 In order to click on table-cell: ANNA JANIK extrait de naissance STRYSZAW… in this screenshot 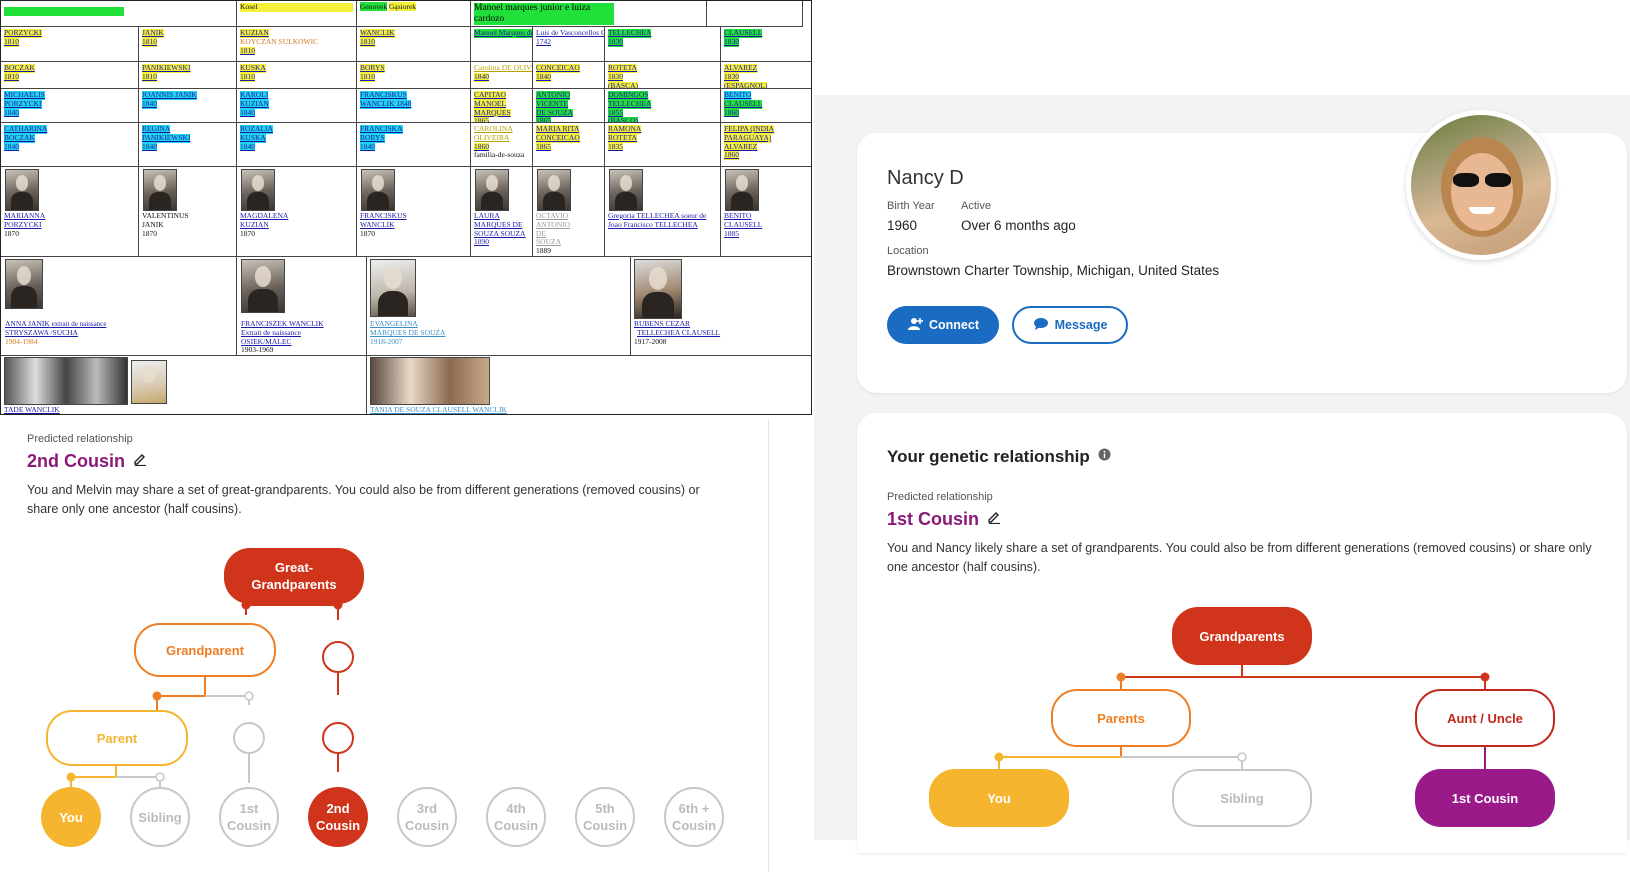, I will do `click(119, 306)`.